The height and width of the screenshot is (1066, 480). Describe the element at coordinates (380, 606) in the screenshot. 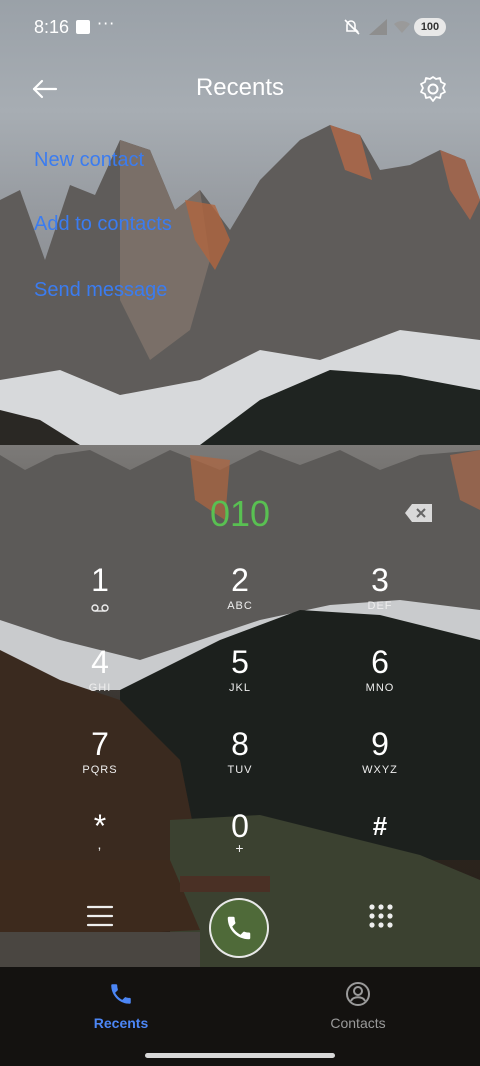

I see `key-letters: DEF` at that location.